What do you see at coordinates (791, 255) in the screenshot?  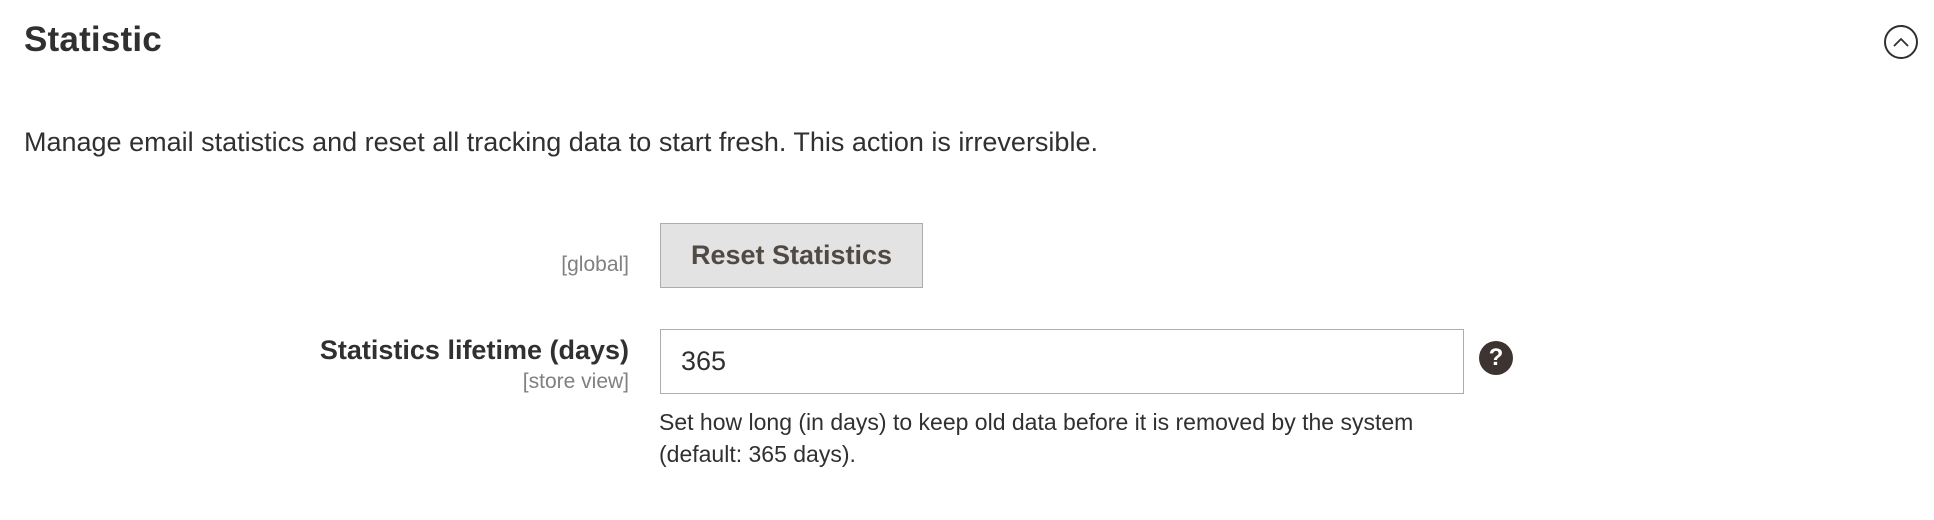 I see `reset-statistics-button: Reset Statistics` at bounding box center [791, 255].